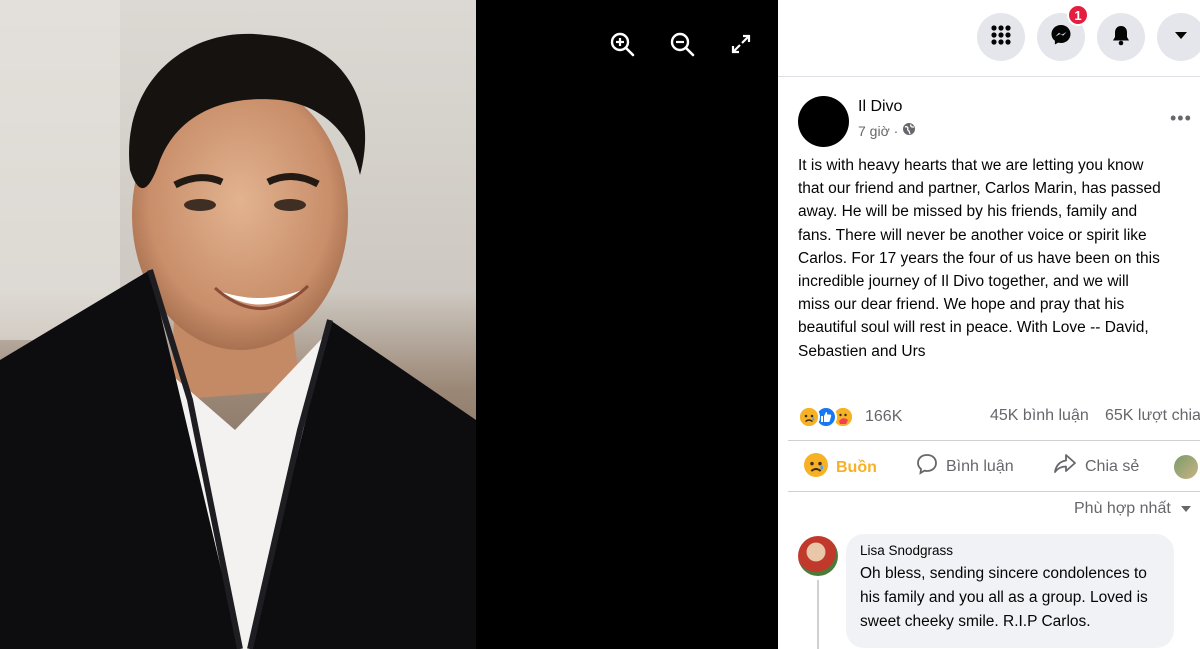  Describe the element at coordinates (878, 131) in the screenshot. I see `post-time: 7 giờ ·` at that location.